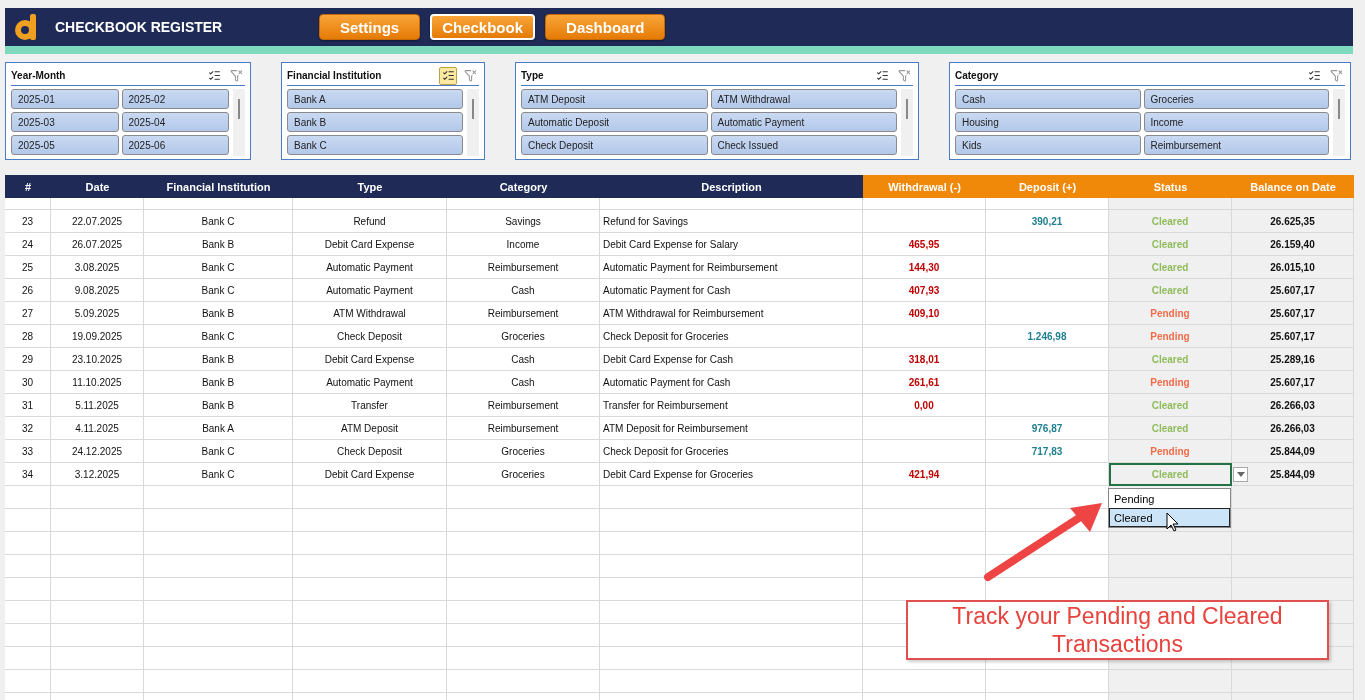  What do you see at coordinates (175, 122) in the screenshot?
I see `slicer-item: 2025-04` at bounding box center [175, 122].